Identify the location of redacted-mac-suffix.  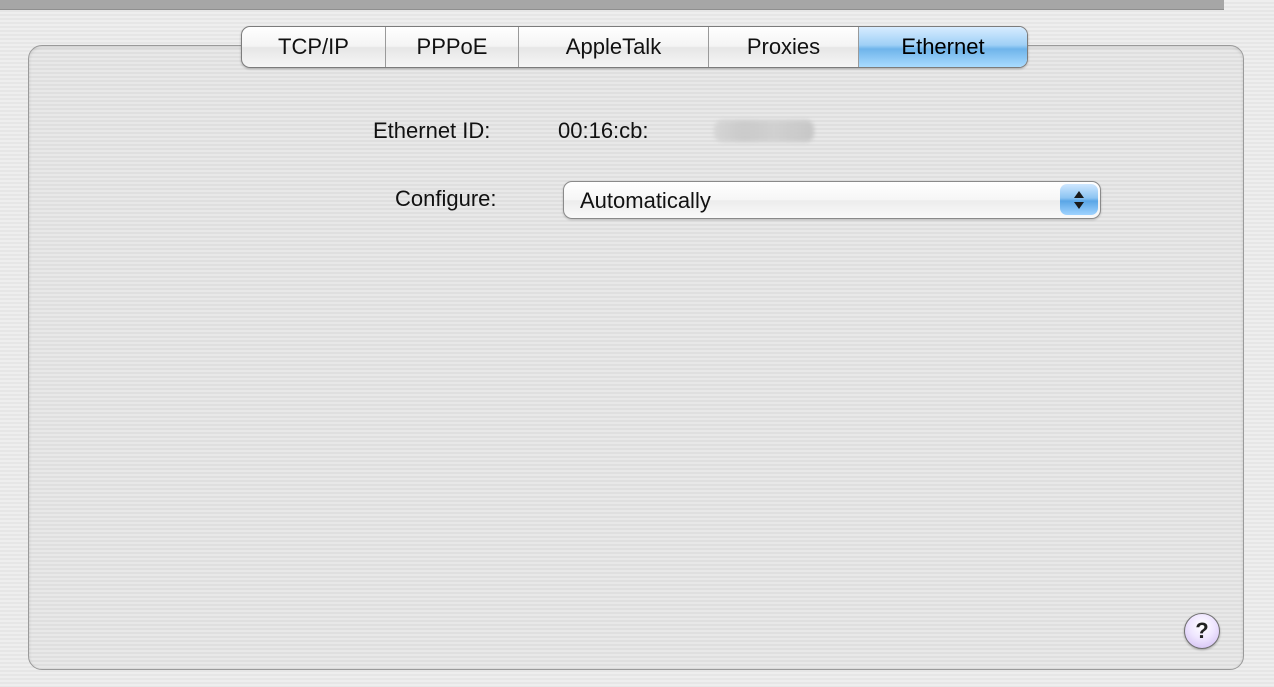
(764, 131).